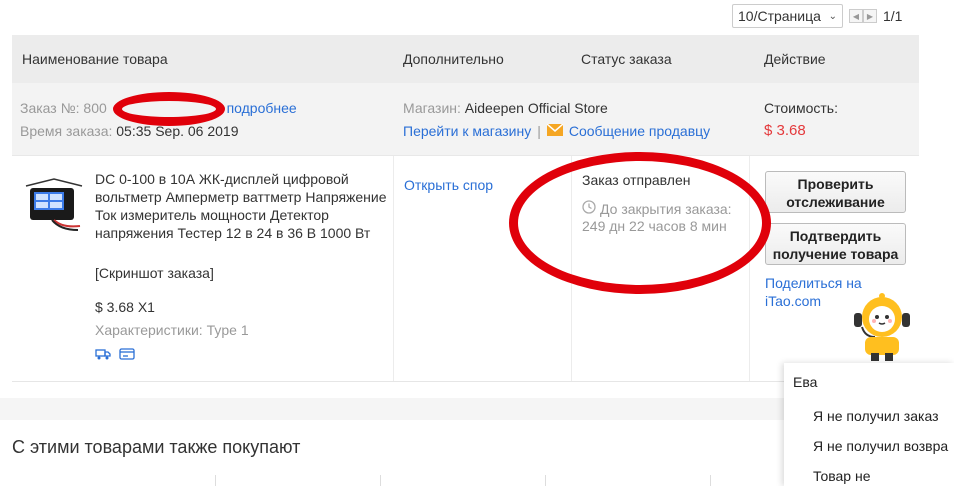 This screenshot has height=486, width=954. I want to click on shipping-truck-icon, so click(103, 355).